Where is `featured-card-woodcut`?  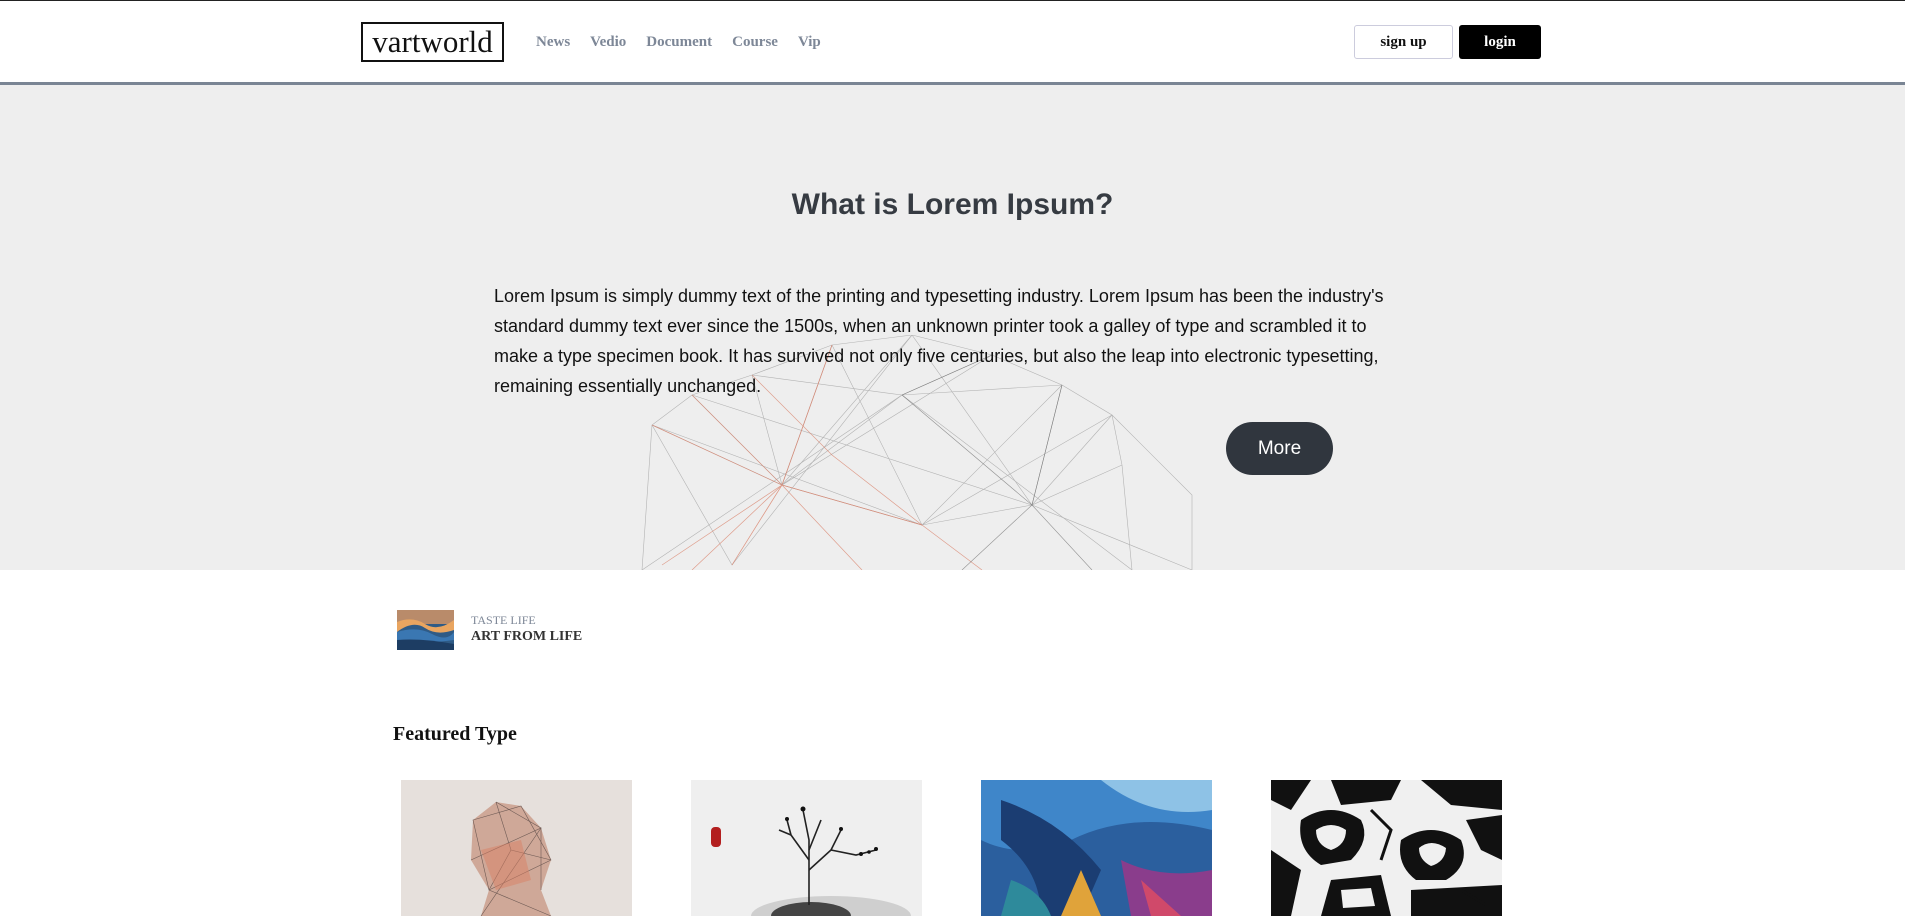
featured-card-woodcut is located at coordinates (1386, 848).